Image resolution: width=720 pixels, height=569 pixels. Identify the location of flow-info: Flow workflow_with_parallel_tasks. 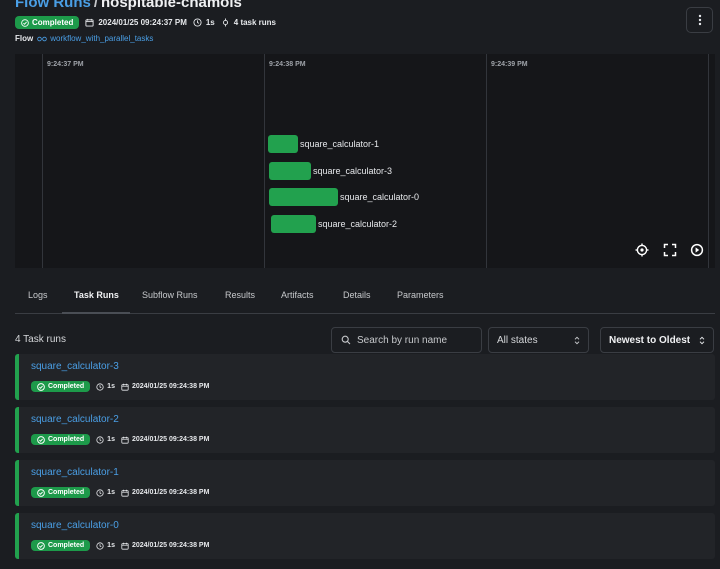
(84, 38).